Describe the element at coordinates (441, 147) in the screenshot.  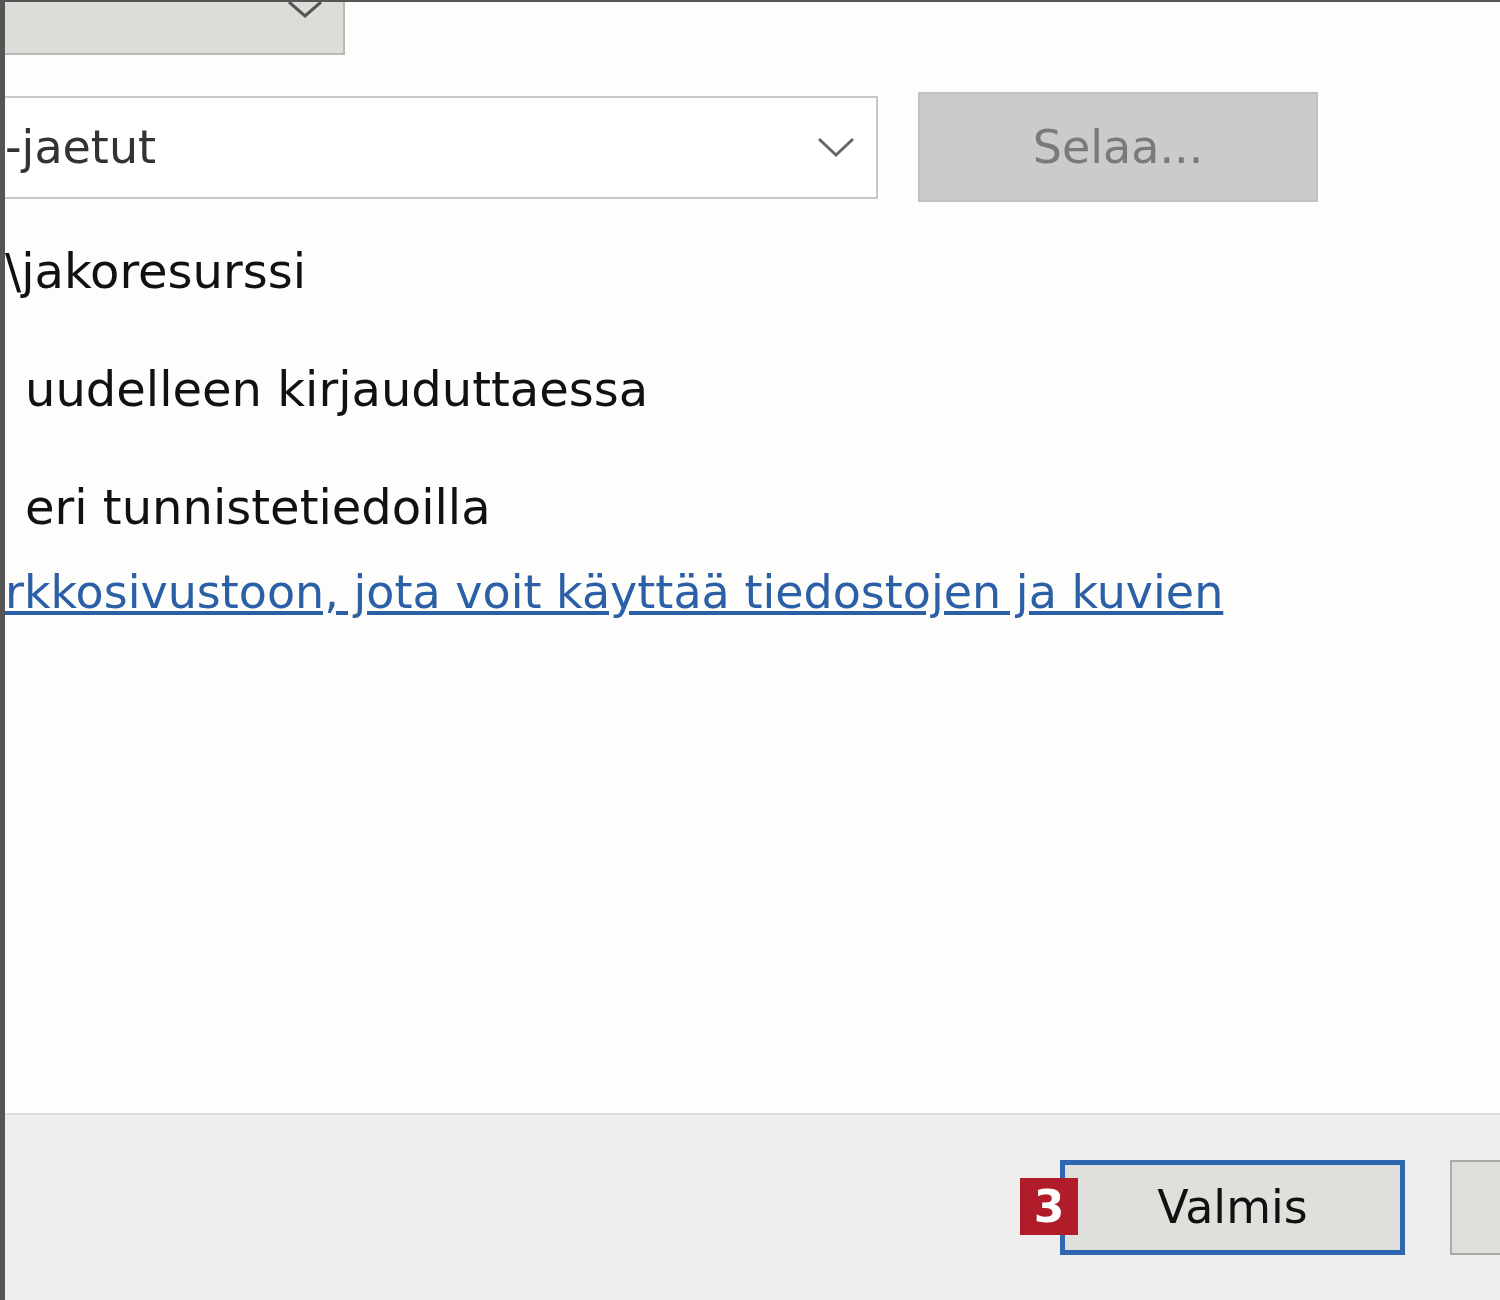
I see `folder-dropdown: -jaetut` at that location.